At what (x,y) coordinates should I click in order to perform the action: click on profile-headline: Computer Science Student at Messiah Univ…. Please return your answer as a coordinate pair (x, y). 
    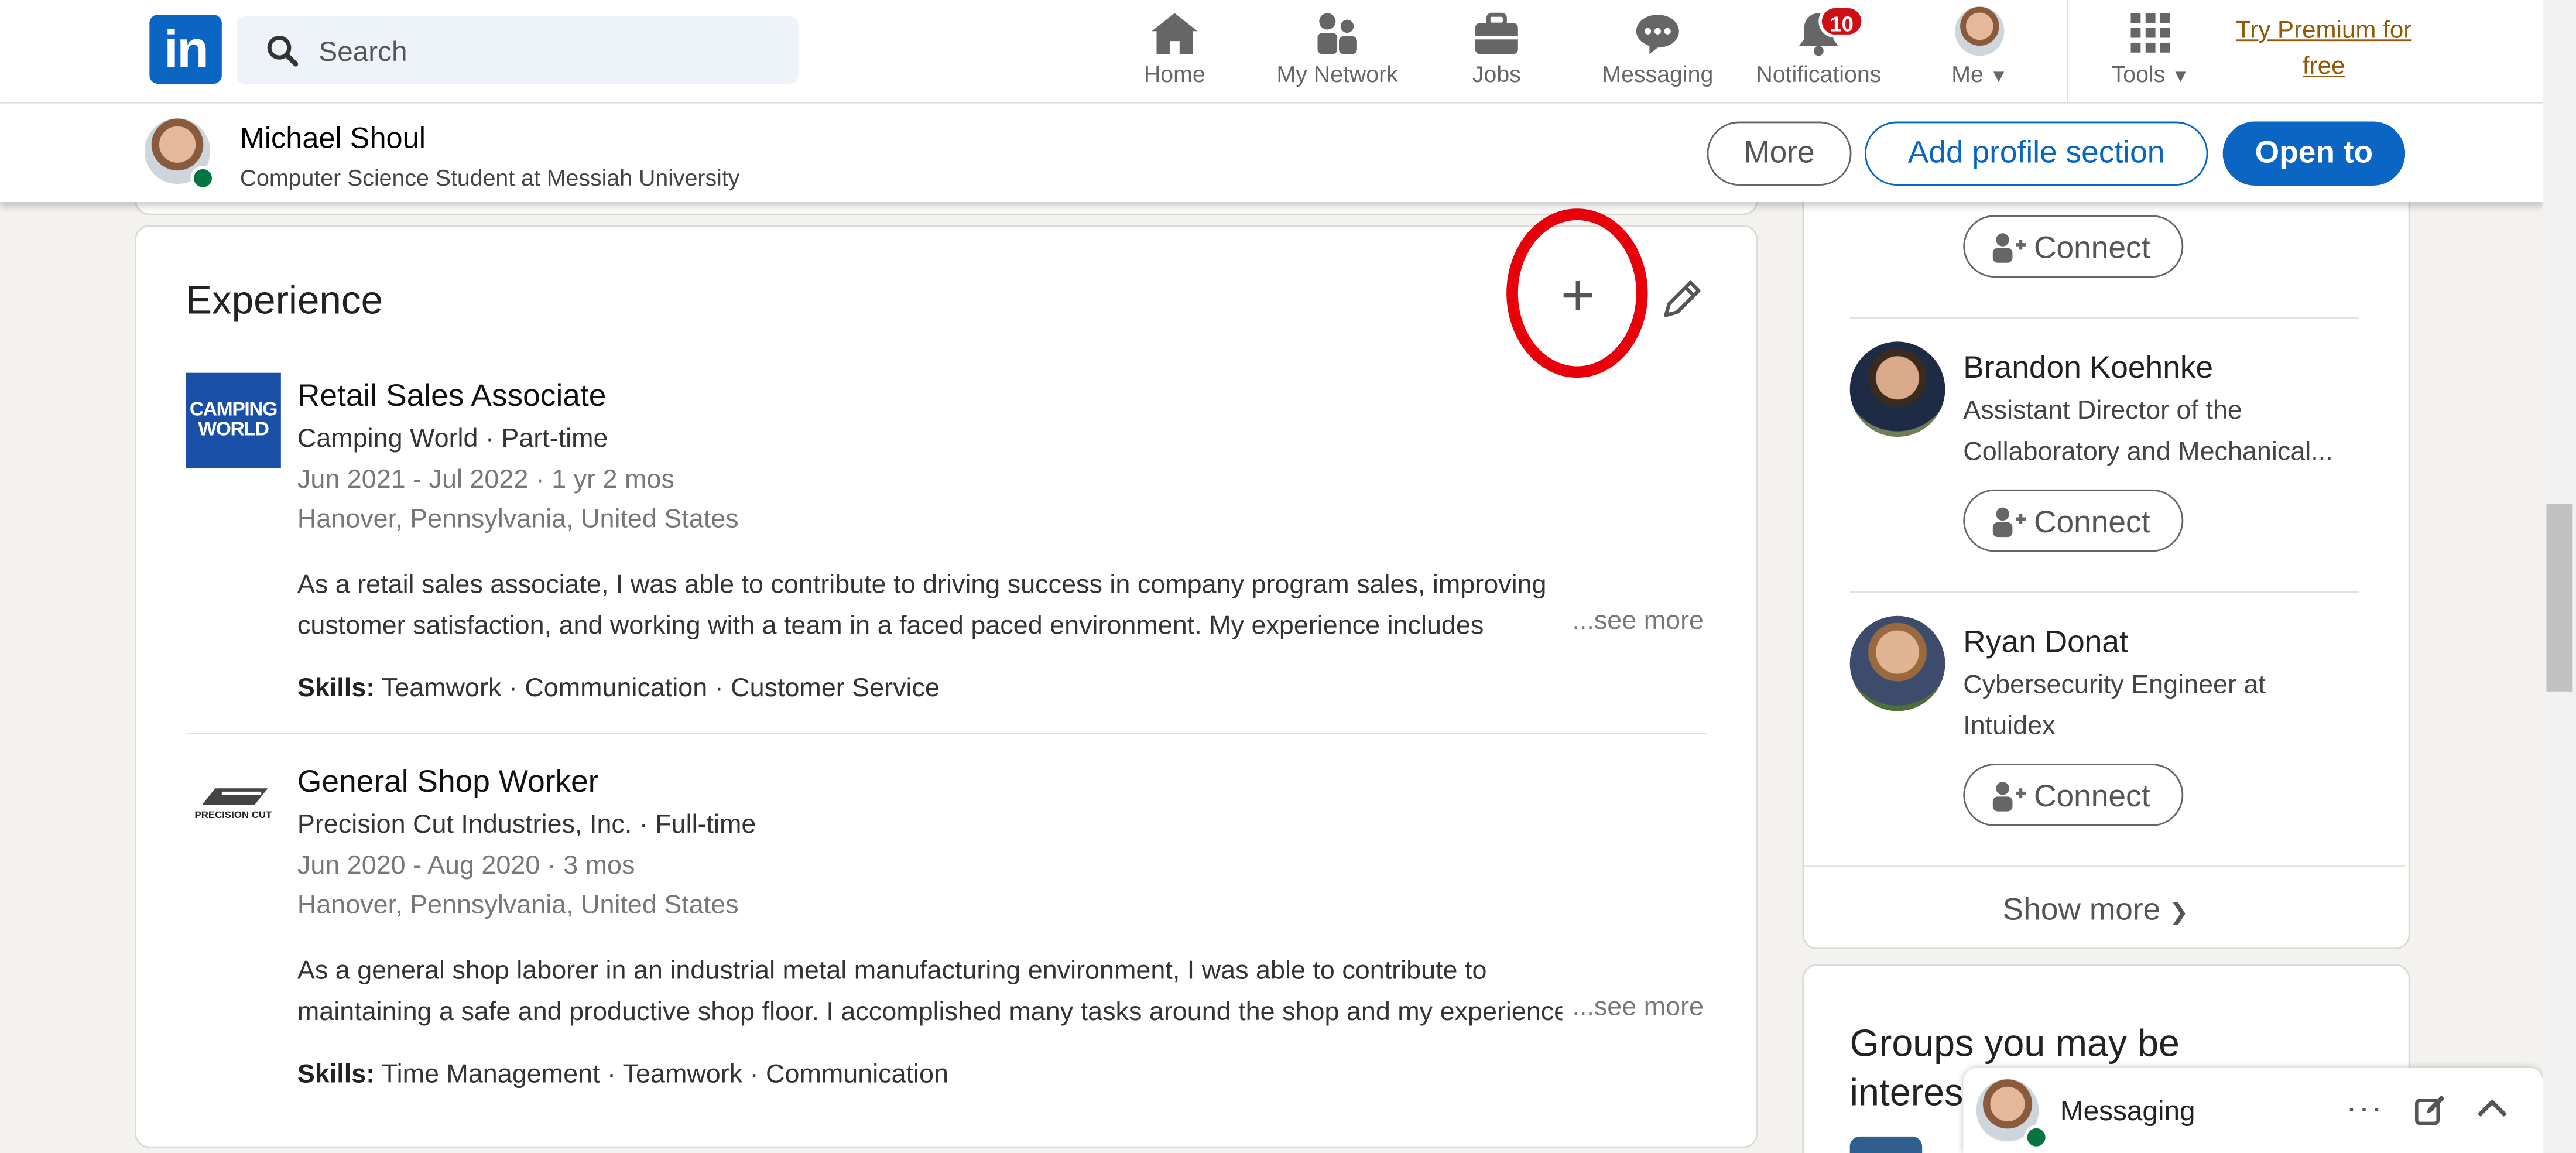
    Looking at the image, I should click on (489, 177).